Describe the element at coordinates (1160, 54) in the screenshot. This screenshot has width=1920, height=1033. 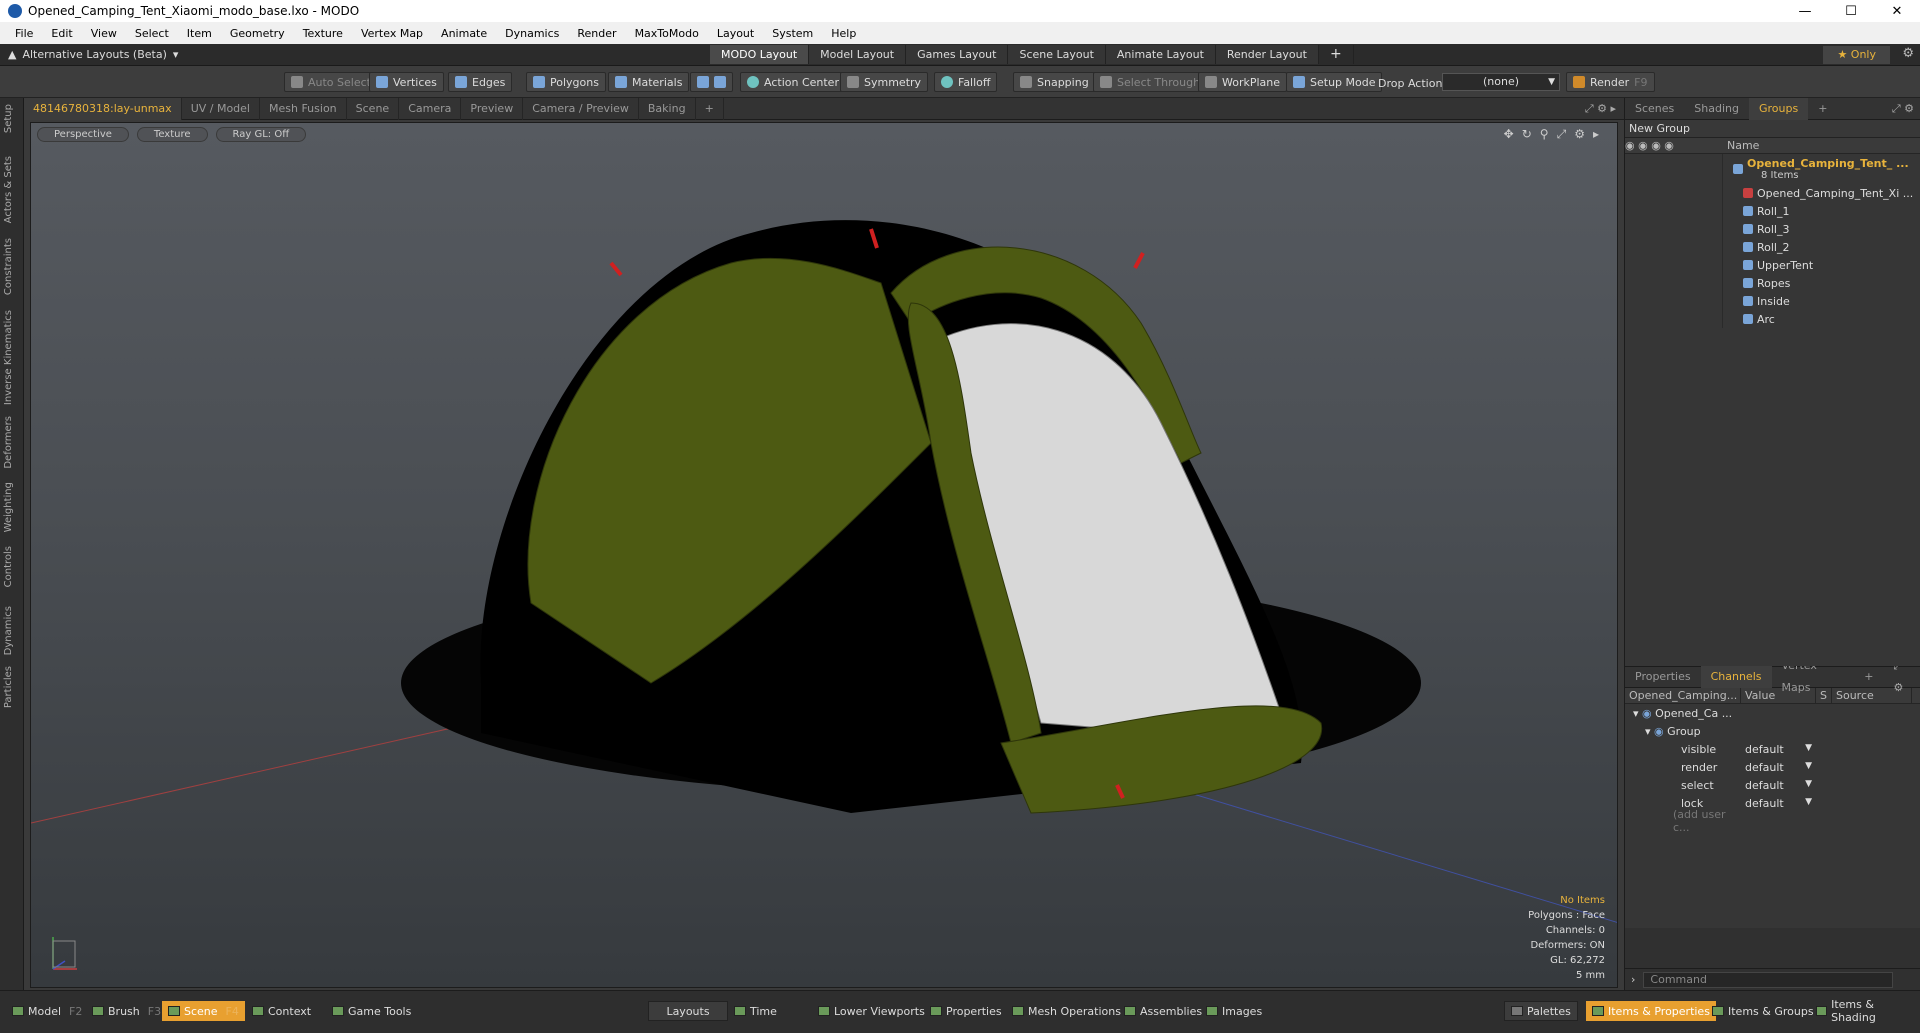
I see `tab-animate-layout: Animate Layout` at that location.